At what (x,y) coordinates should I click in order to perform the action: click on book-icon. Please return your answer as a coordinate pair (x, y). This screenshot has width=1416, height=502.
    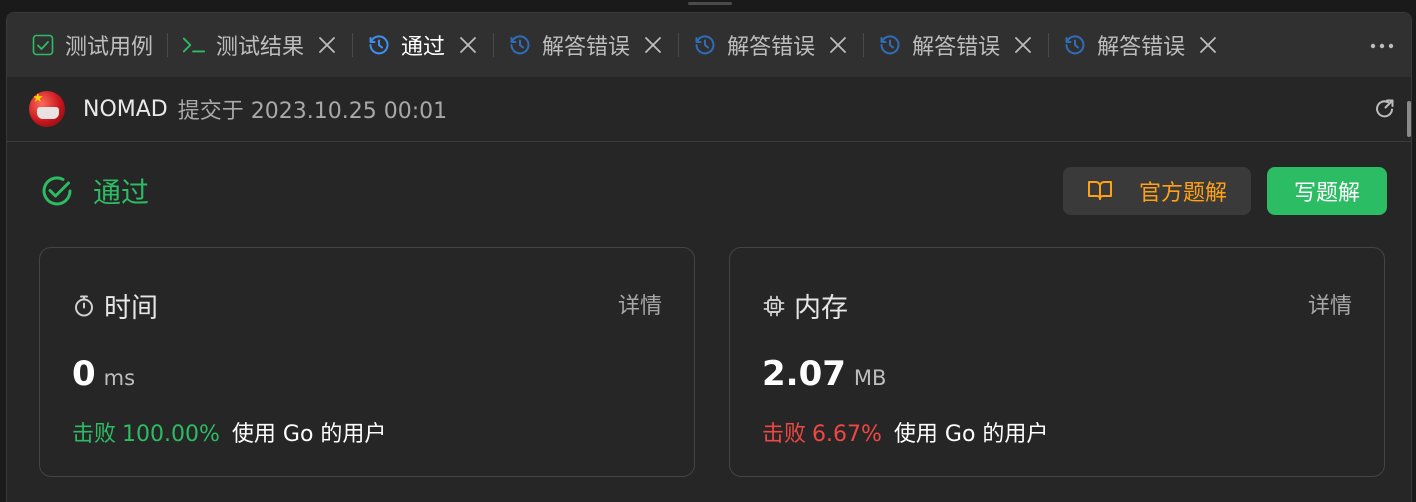
    Looking at the image, I should click on (1100, 191).